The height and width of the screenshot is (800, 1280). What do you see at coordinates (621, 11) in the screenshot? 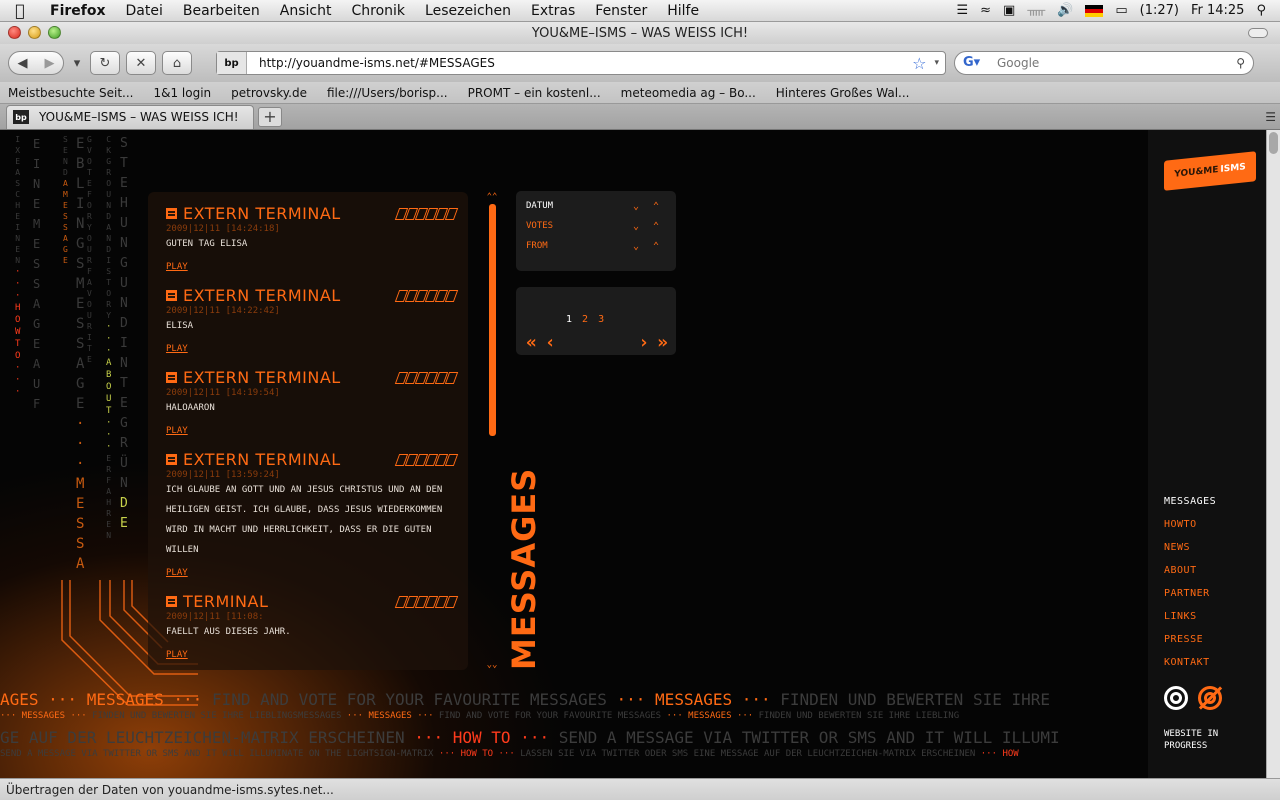
I see `menu-fenster: Fenster` at bounding box center [621, 11].